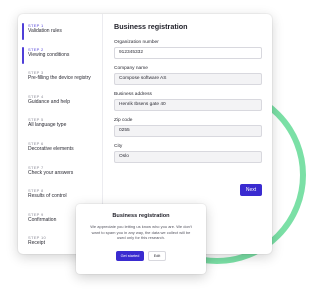  I want to click on next-button: Next, so click(251, 190).